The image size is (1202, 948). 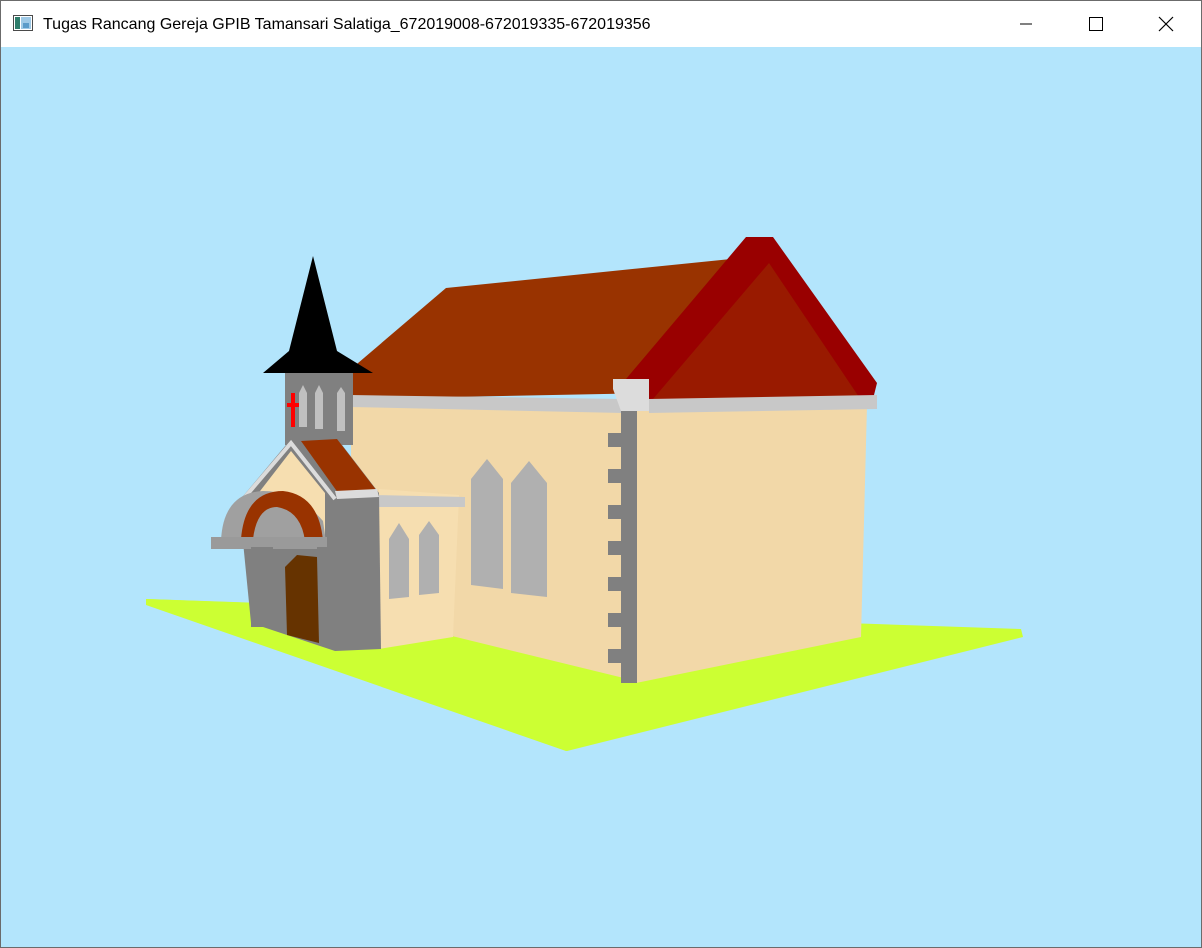 What do you see at coordinates (23, 23) in the screenshot?
I see `app-icon` at bounding box center [23, 23].